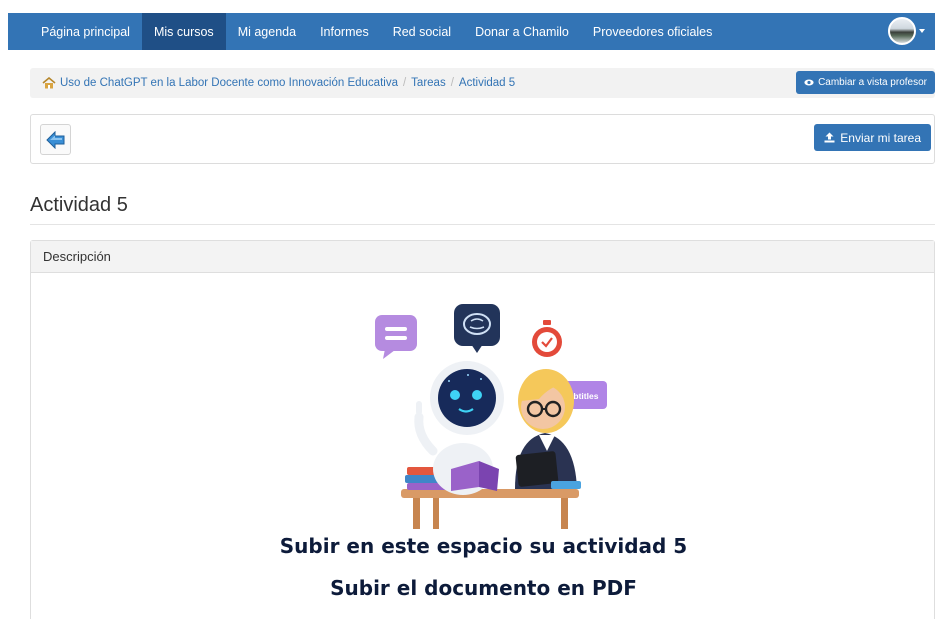 The image size is (935, 619). Describe the element at coordinates (428, 83) in the screenshot. I see `breadcrumb-assignments-link: Tareas` at that location.